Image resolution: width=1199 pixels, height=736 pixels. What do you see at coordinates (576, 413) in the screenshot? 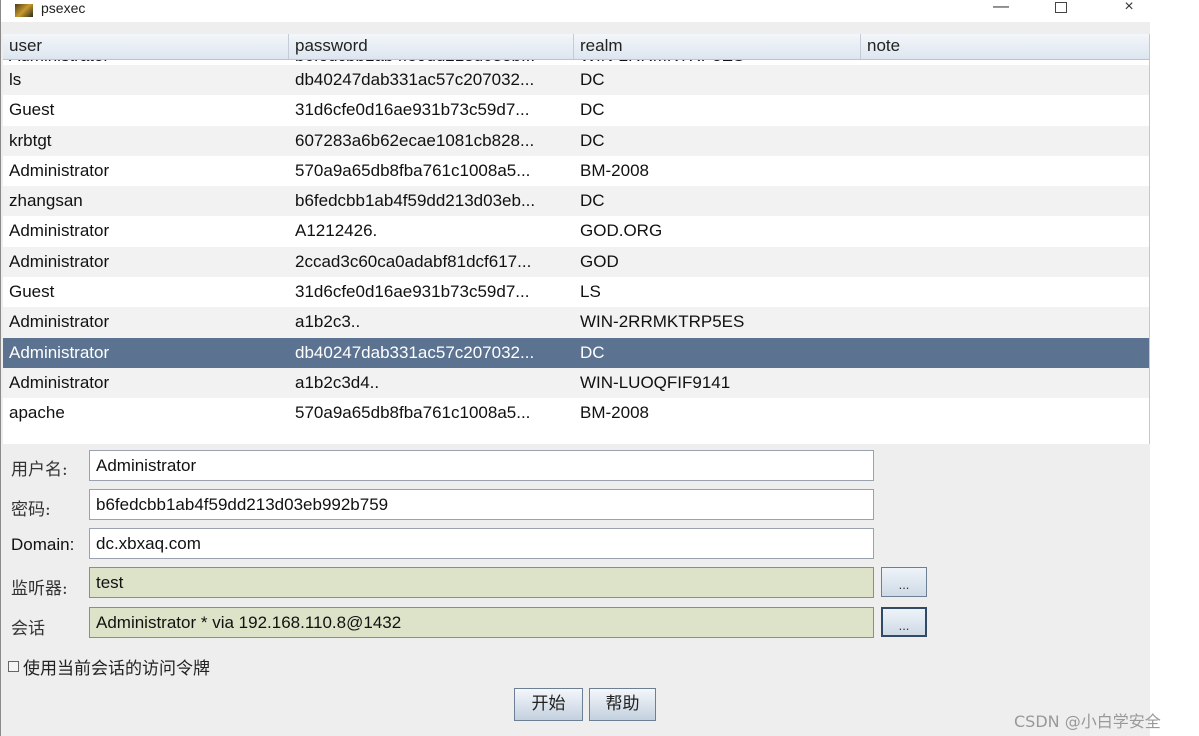
I see `table-row: apache 570a9a65db8fba761c1008a5... BM-2008` at bounding box center [576, 413].